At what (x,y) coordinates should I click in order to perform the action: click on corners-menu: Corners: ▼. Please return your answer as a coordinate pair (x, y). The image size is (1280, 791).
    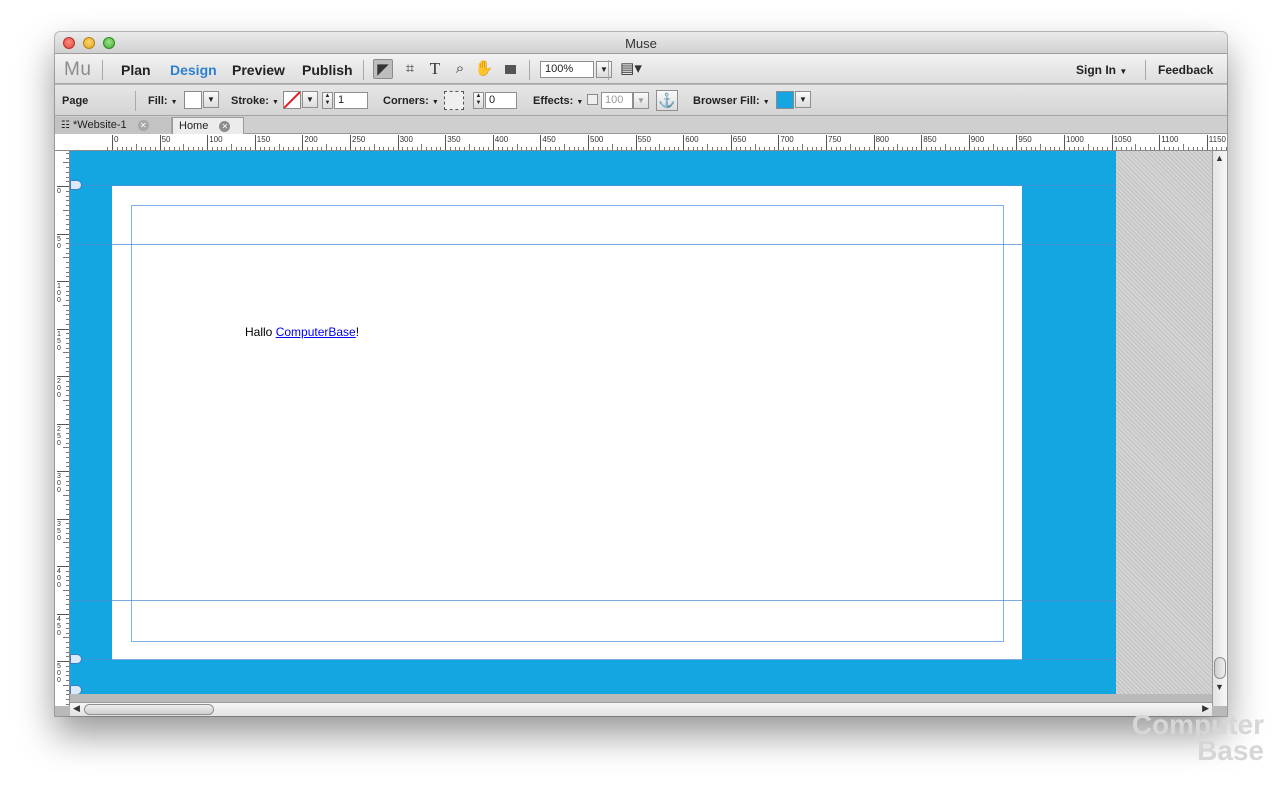
    Looking at the image, I should click on (411, 101).